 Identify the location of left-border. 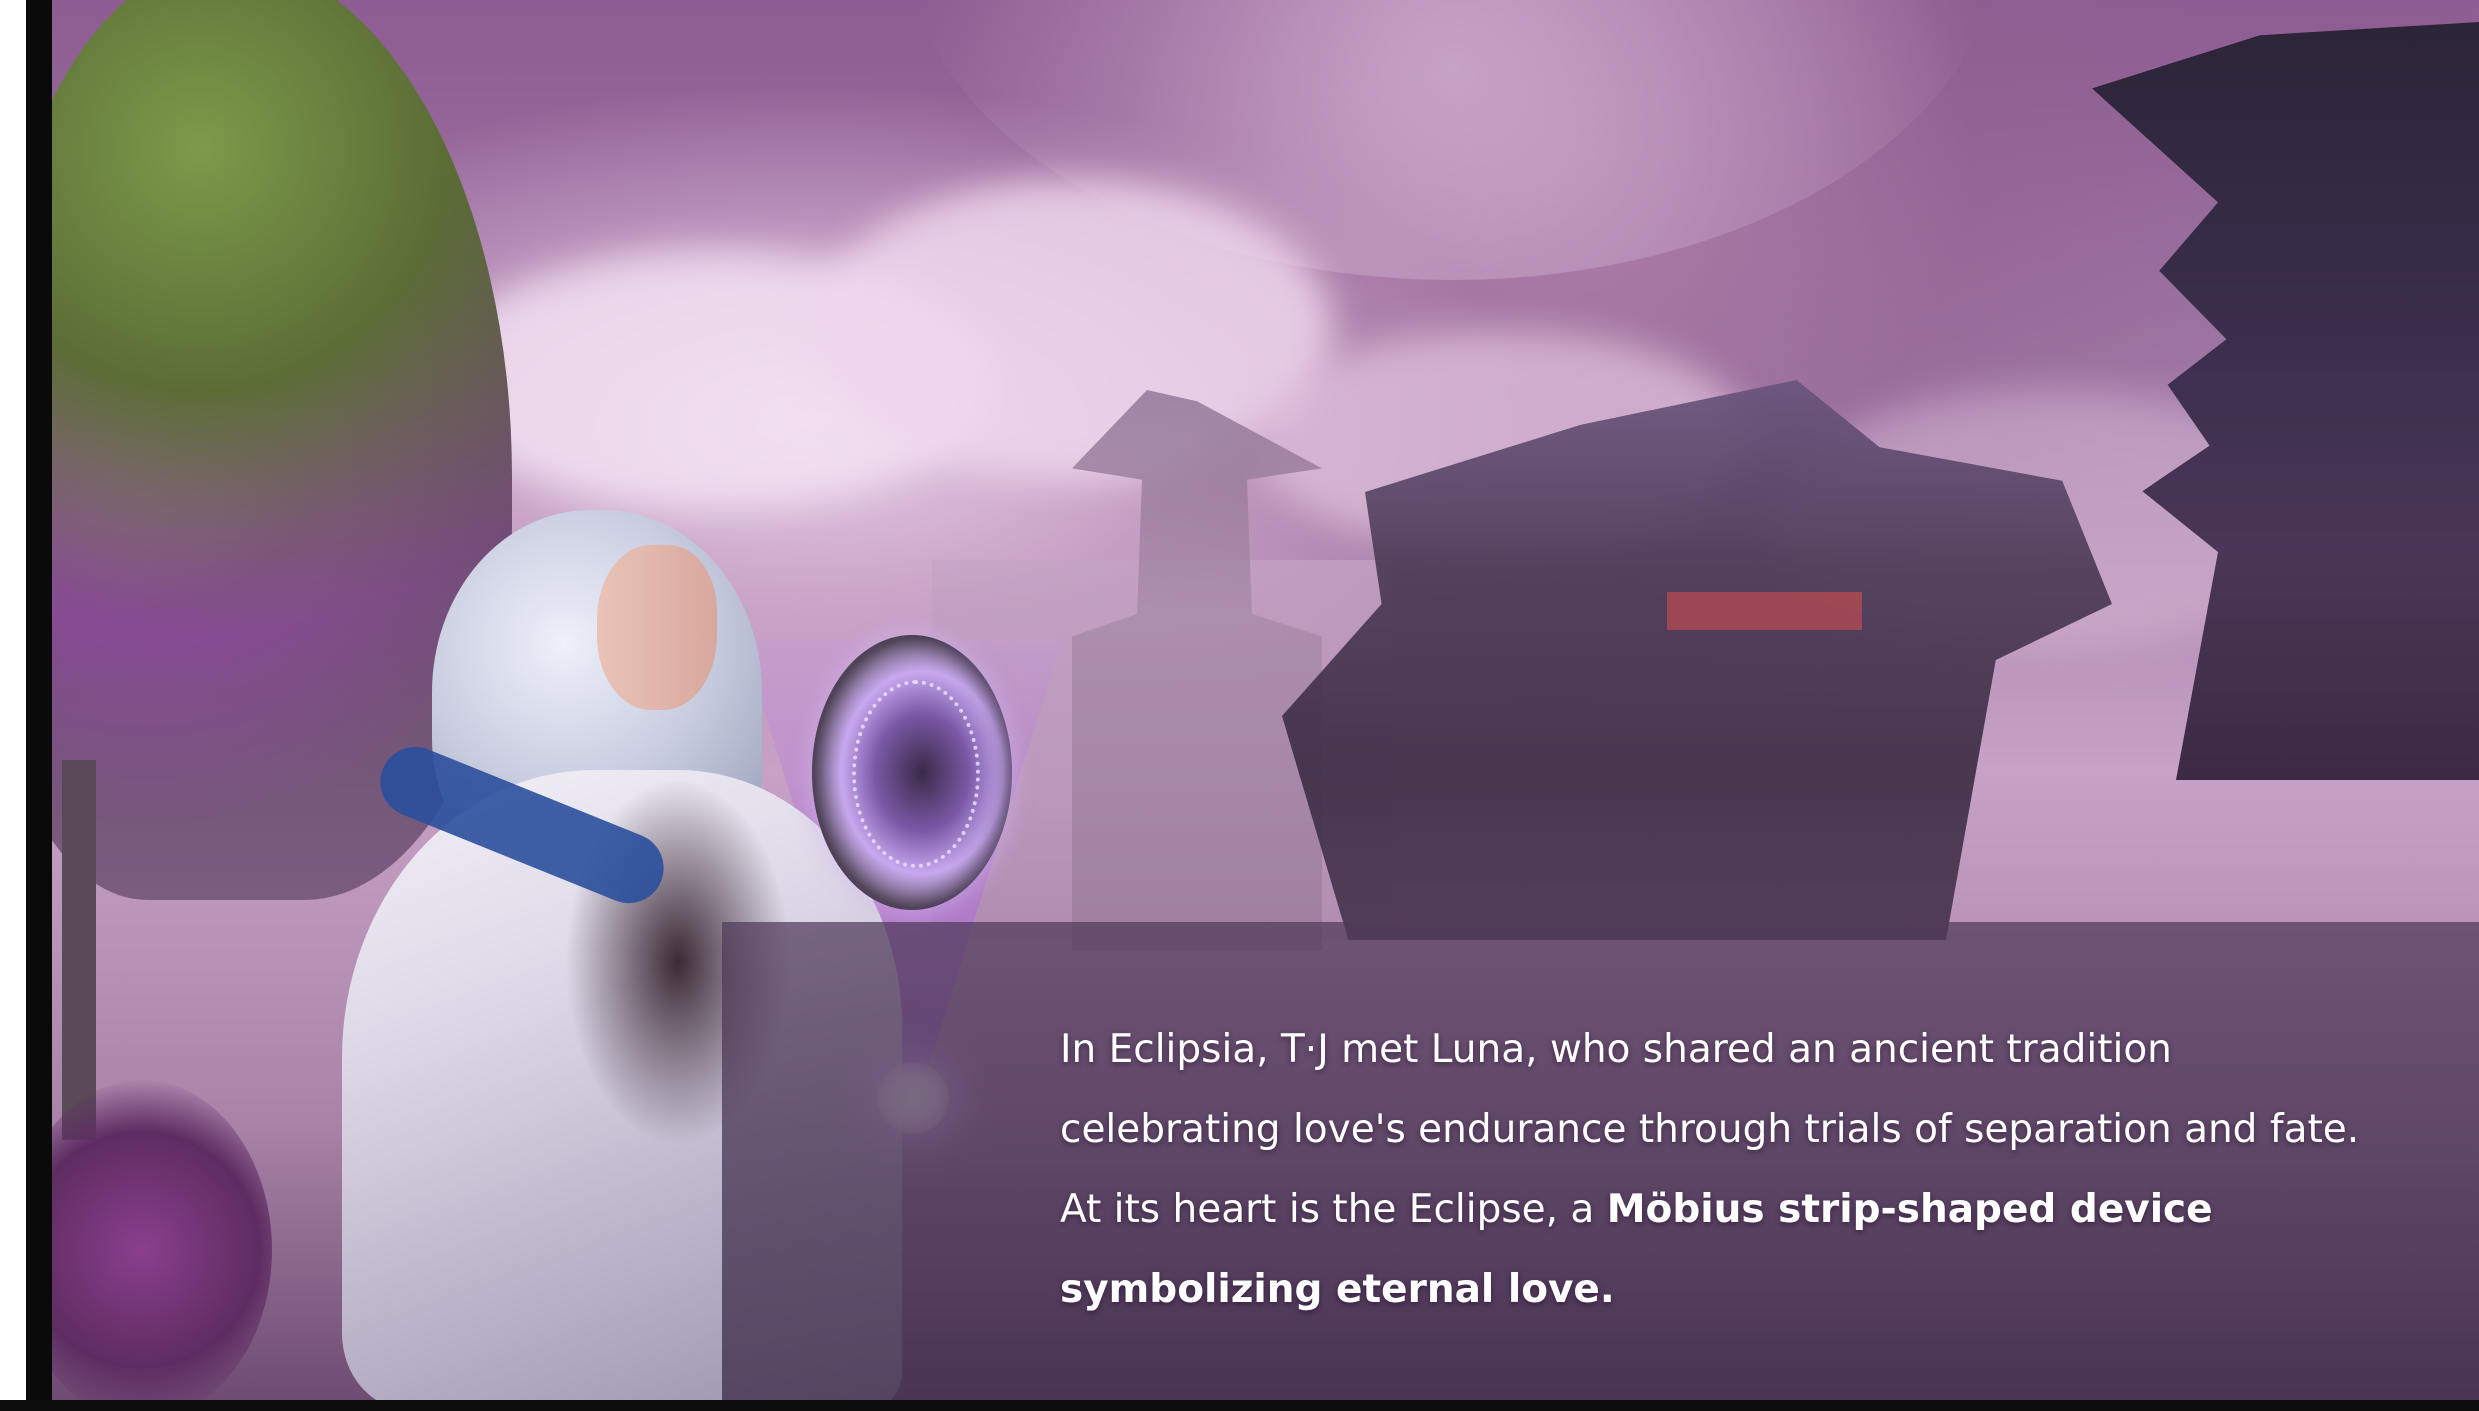
(39, 700).